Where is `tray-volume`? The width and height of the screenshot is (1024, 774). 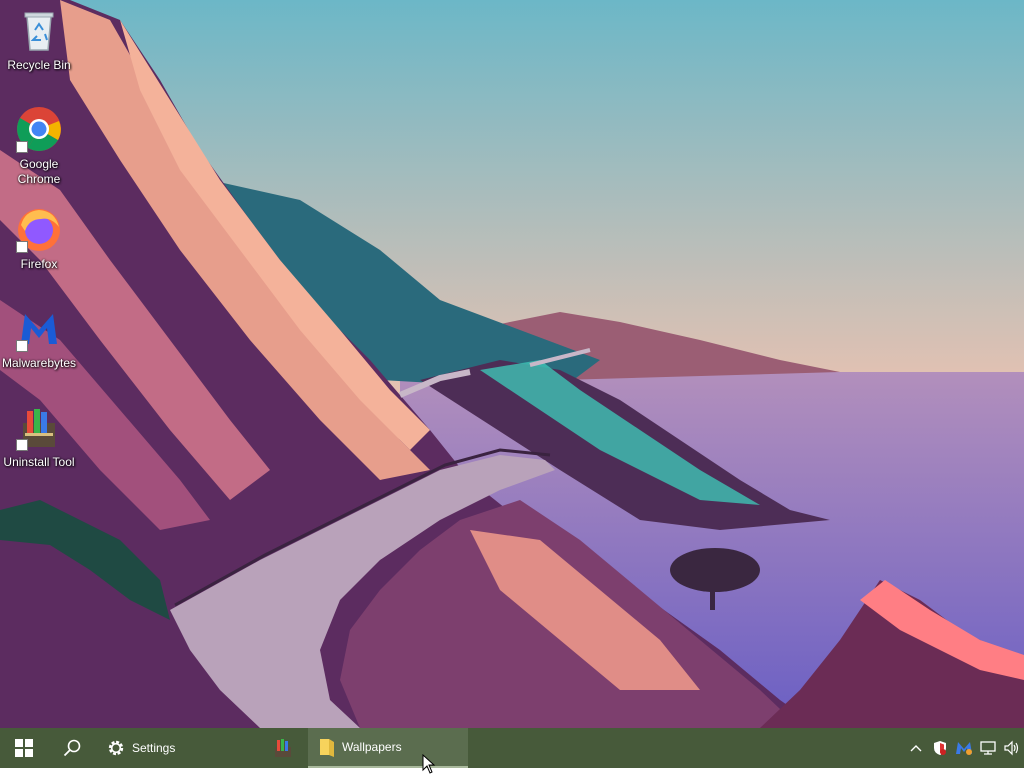
tray-volume is located at coordinates (1012, 748).